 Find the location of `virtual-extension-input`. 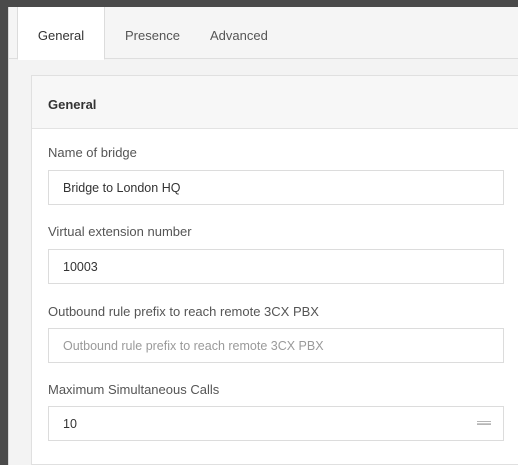

virtual-extension-input is located at coordinates (276, 266).